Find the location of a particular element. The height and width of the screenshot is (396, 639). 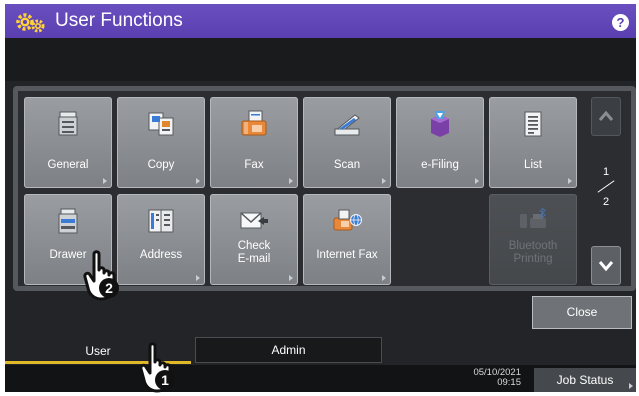

function-button-address: Address is located at coordinates (161, 239).